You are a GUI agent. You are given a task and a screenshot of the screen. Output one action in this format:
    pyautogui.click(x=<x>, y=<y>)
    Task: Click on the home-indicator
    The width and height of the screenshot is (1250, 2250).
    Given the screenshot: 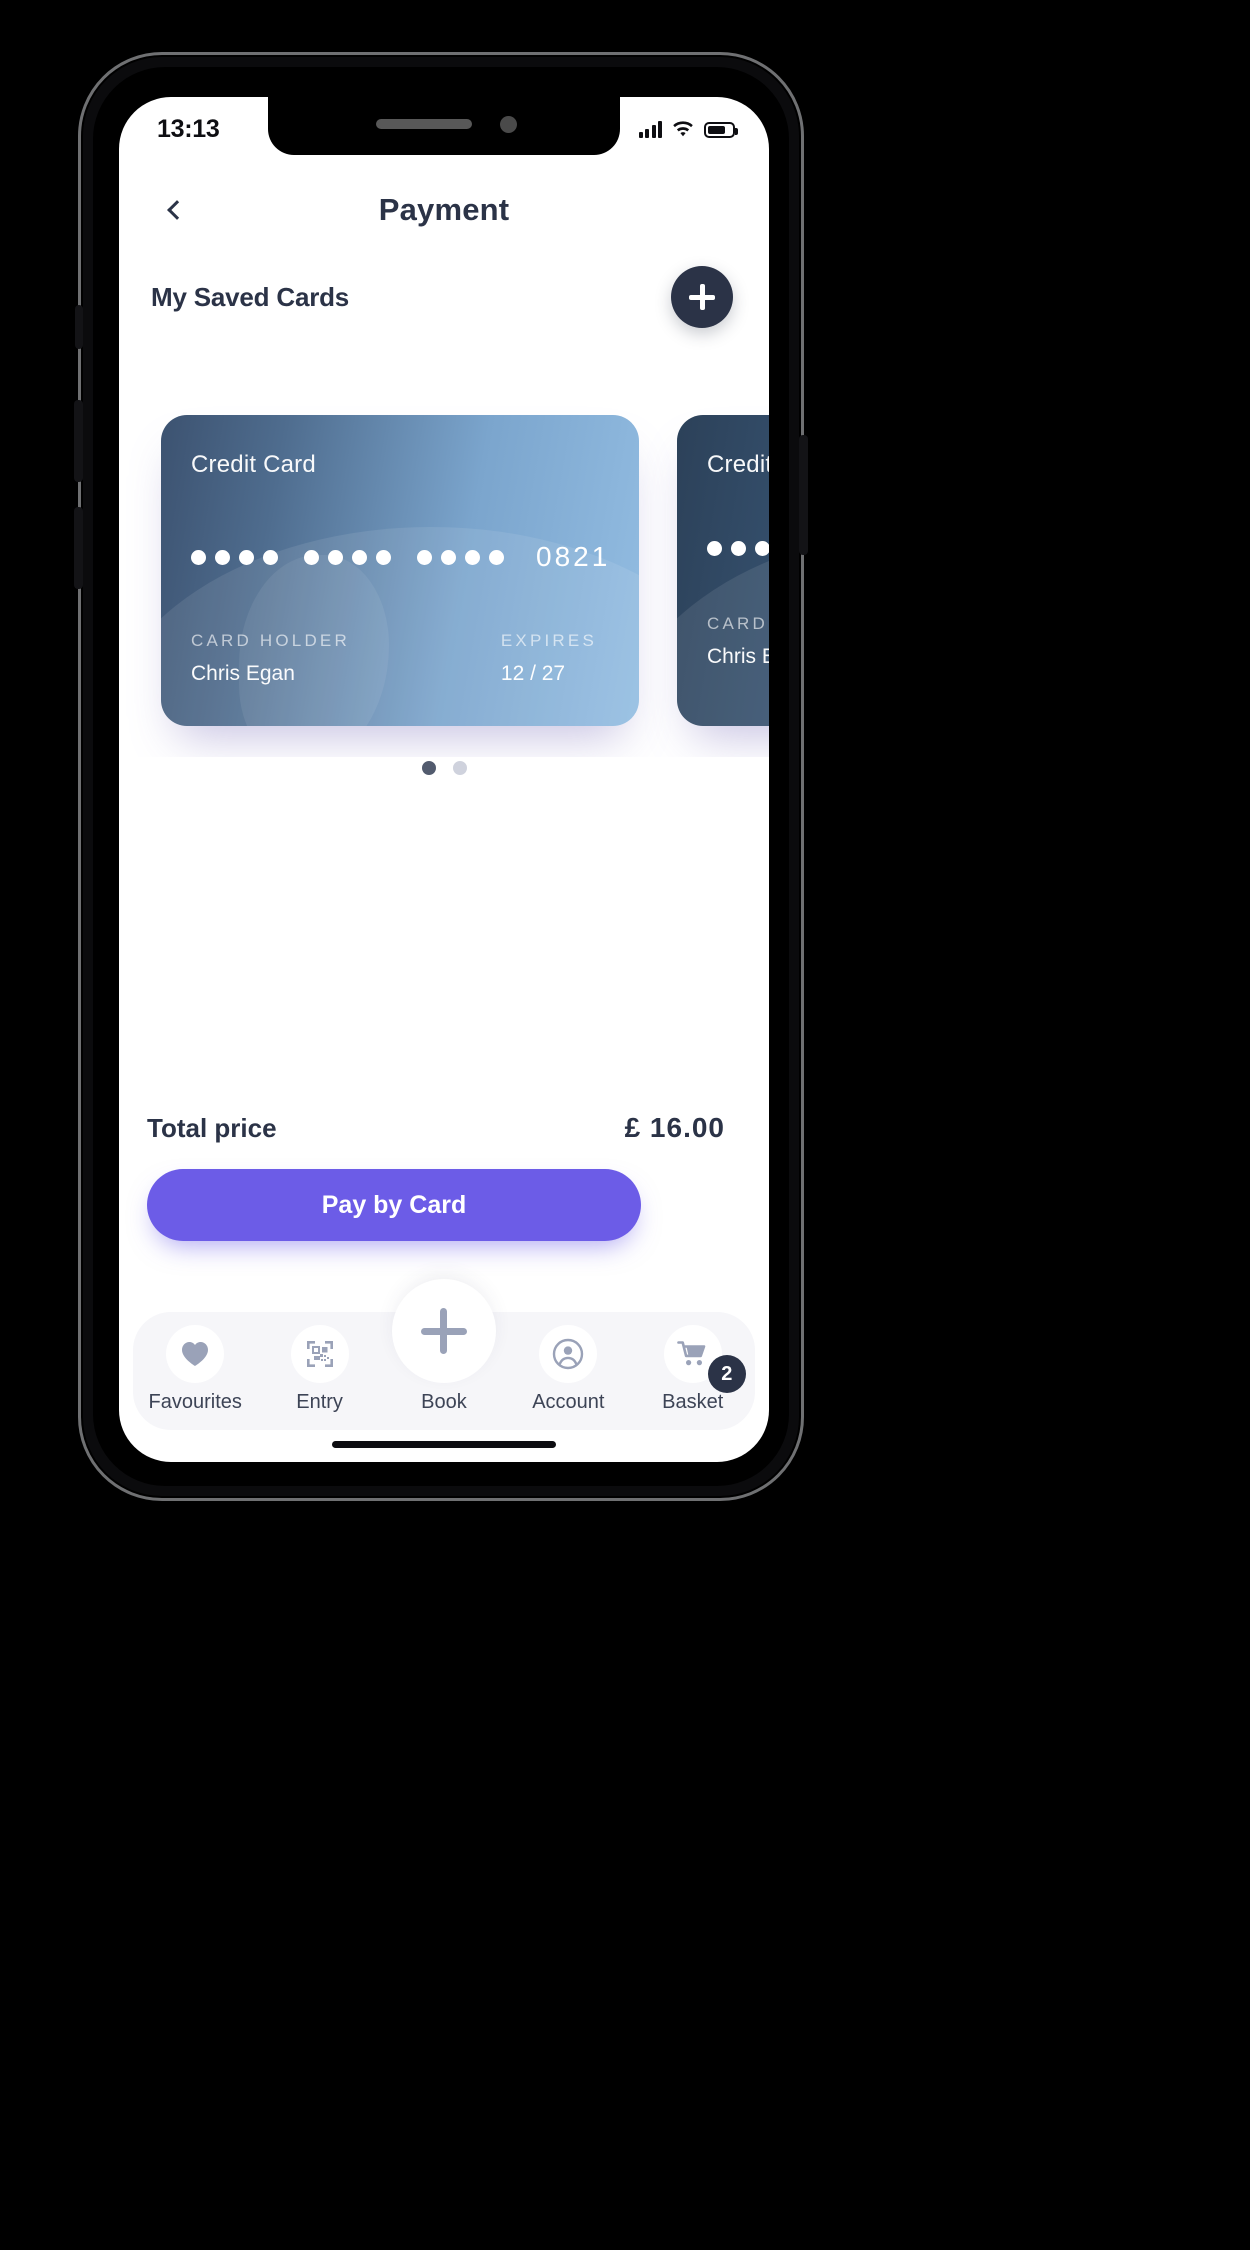 What is the action you would take?
    pyautogui.click(x=444, y=1444)
    